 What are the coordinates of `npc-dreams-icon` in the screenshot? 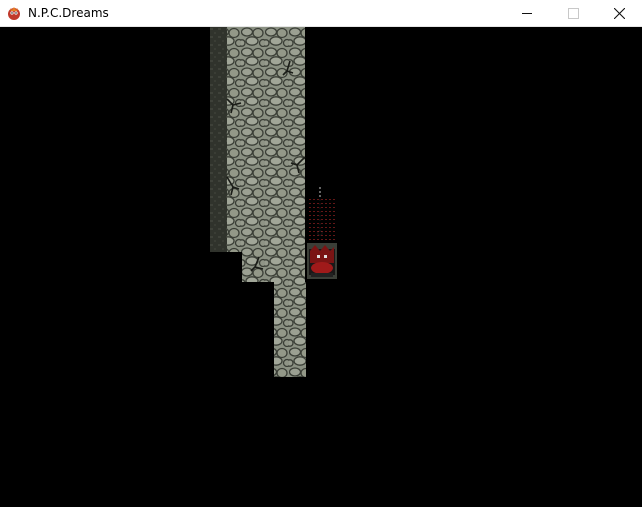 It's located at (14, 13).